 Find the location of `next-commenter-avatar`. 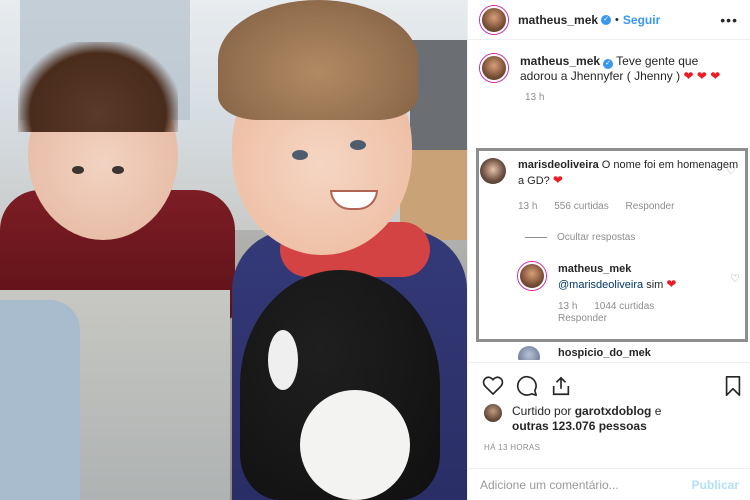

next-commenter-avatar is located at coordinates (529, 353).